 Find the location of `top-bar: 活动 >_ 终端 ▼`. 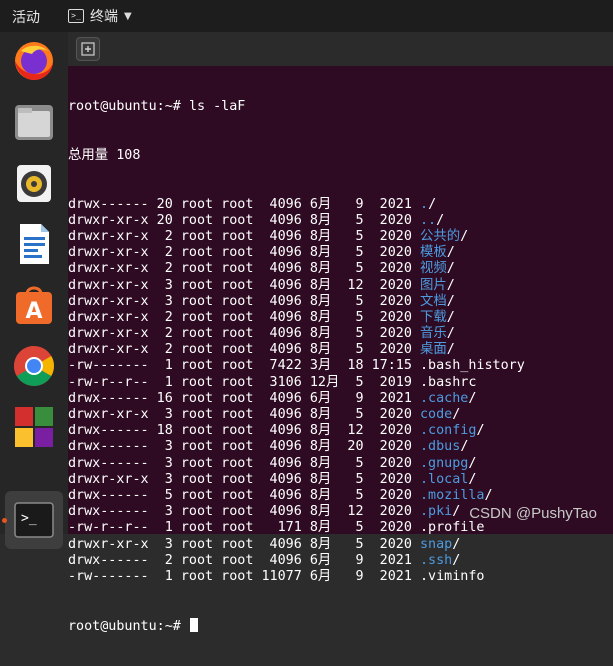

top-bar: 活动 >_ 终端 ▼ is located at coordinates (306, 16).